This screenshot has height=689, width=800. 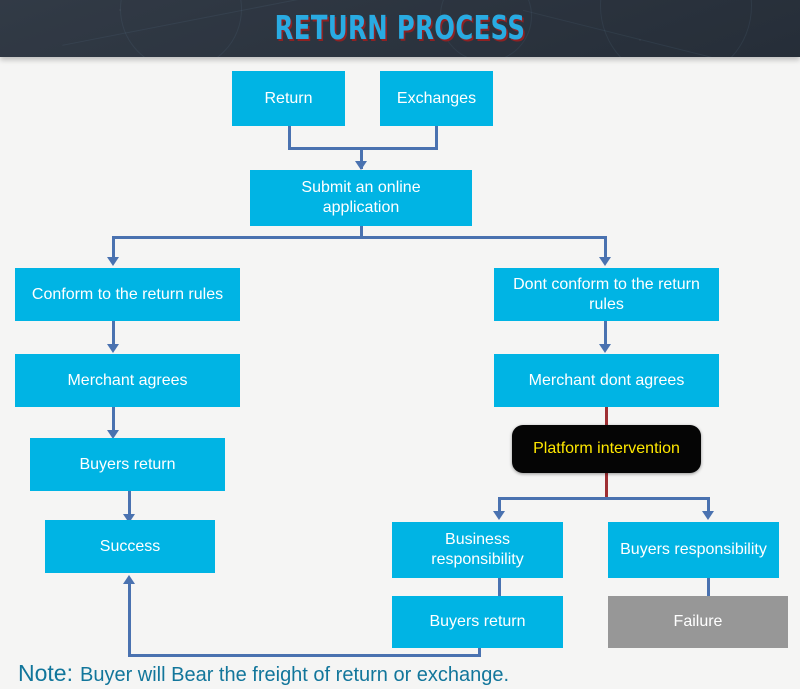 What do you see at coordinates (708, 587) in the screenshot?
I see `connector-buyers-responsibility-to-failure` at bounding box center [708, 587].